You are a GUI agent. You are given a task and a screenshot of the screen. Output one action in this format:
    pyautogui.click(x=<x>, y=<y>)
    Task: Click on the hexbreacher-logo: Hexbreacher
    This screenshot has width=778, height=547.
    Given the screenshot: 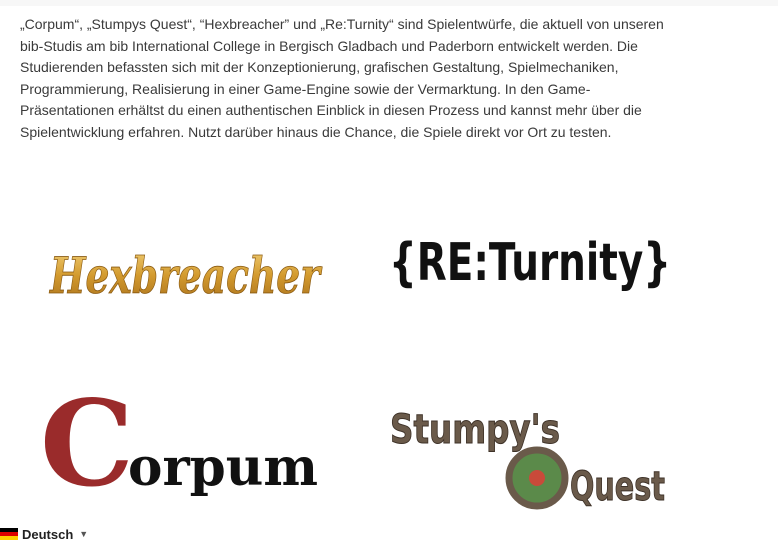 What is the action you would take?
    pyautogui.click(x=185, y=267)
    